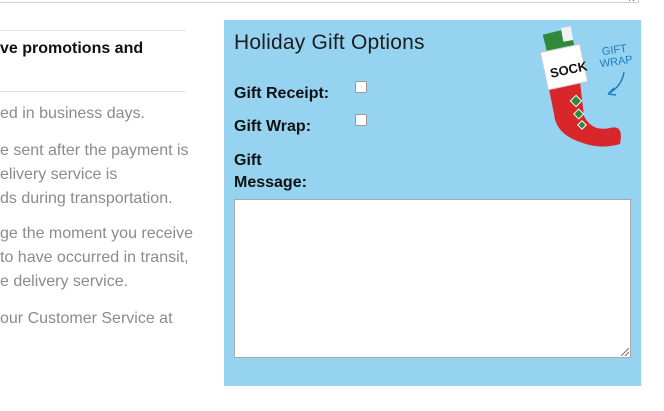 The width and height of the screenshot is (664, 411). Describe the element at coordinates (86, 198) in the screenshot. I see `text-line: ds during transportation.` at that location.